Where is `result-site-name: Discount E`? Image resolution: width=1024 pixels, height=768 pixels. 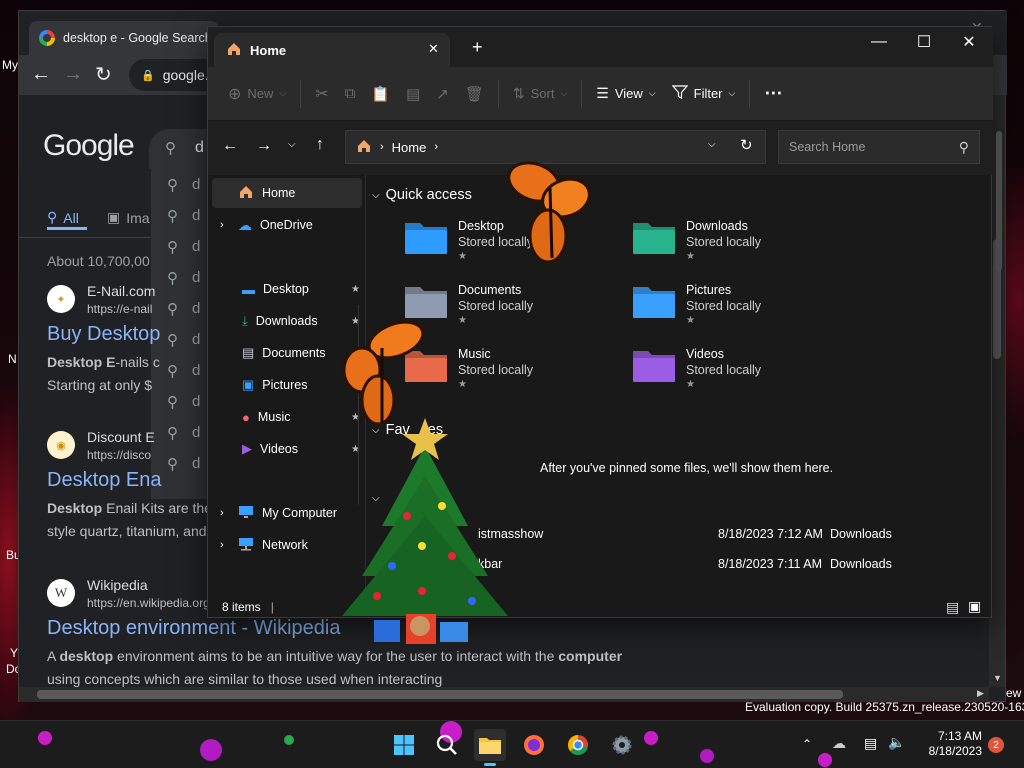
result-site-name: Discount E is located at coordinates (121, 437).